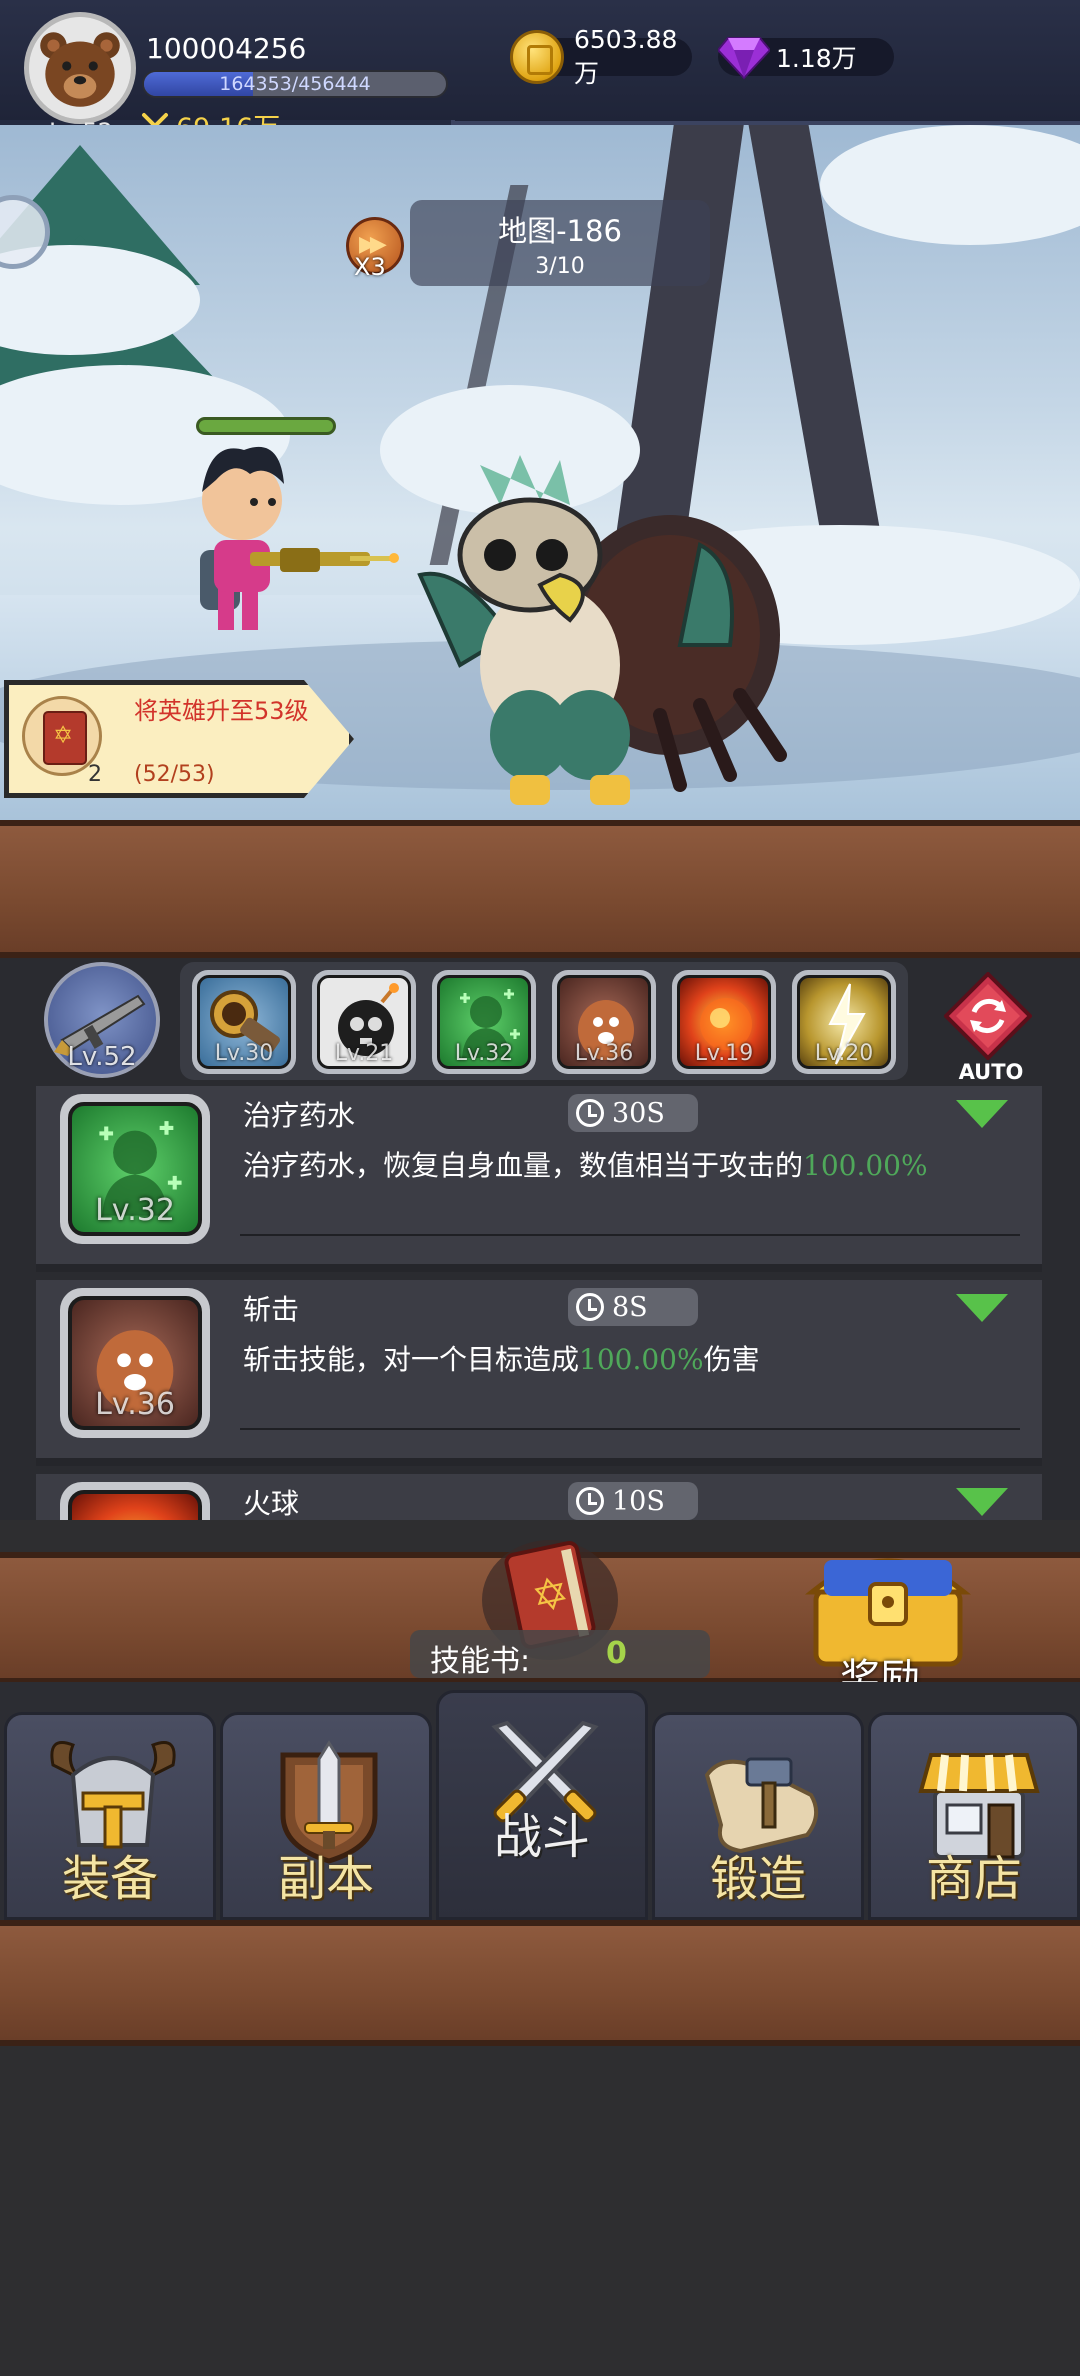 The image size is (1080, 2376). What do you see at coordinates (724, 1053) in the screenshot?
I see `skill-slot-level: Lv.19` at bounding box center [724, 1053].